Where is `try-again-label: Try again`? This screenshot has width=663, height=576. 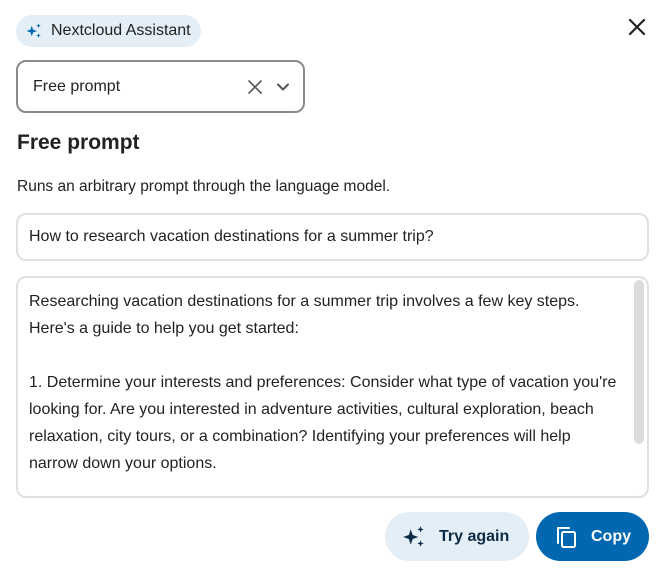 try-again-label: Try again is located at coordinates (474, 536).